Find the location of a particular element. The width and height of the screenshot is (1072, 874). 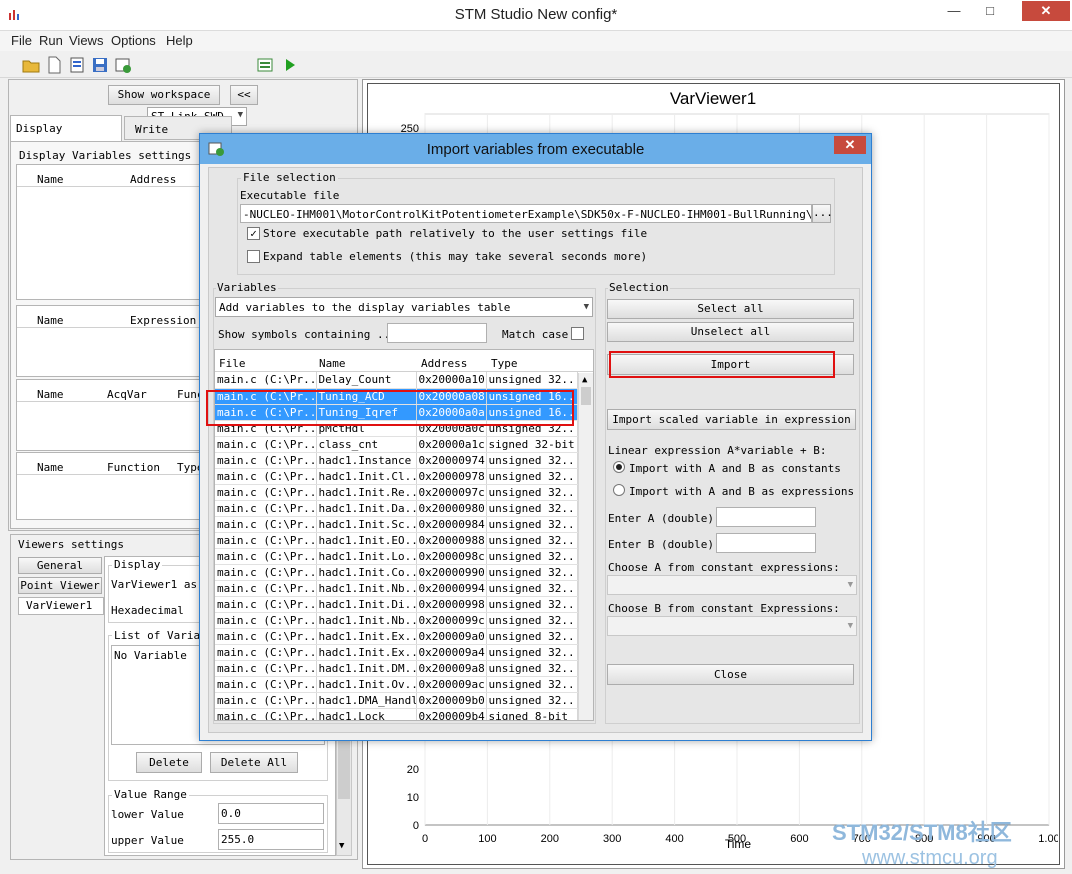

scroll-up-icon: ▲ is located at coordinates (584, 380).